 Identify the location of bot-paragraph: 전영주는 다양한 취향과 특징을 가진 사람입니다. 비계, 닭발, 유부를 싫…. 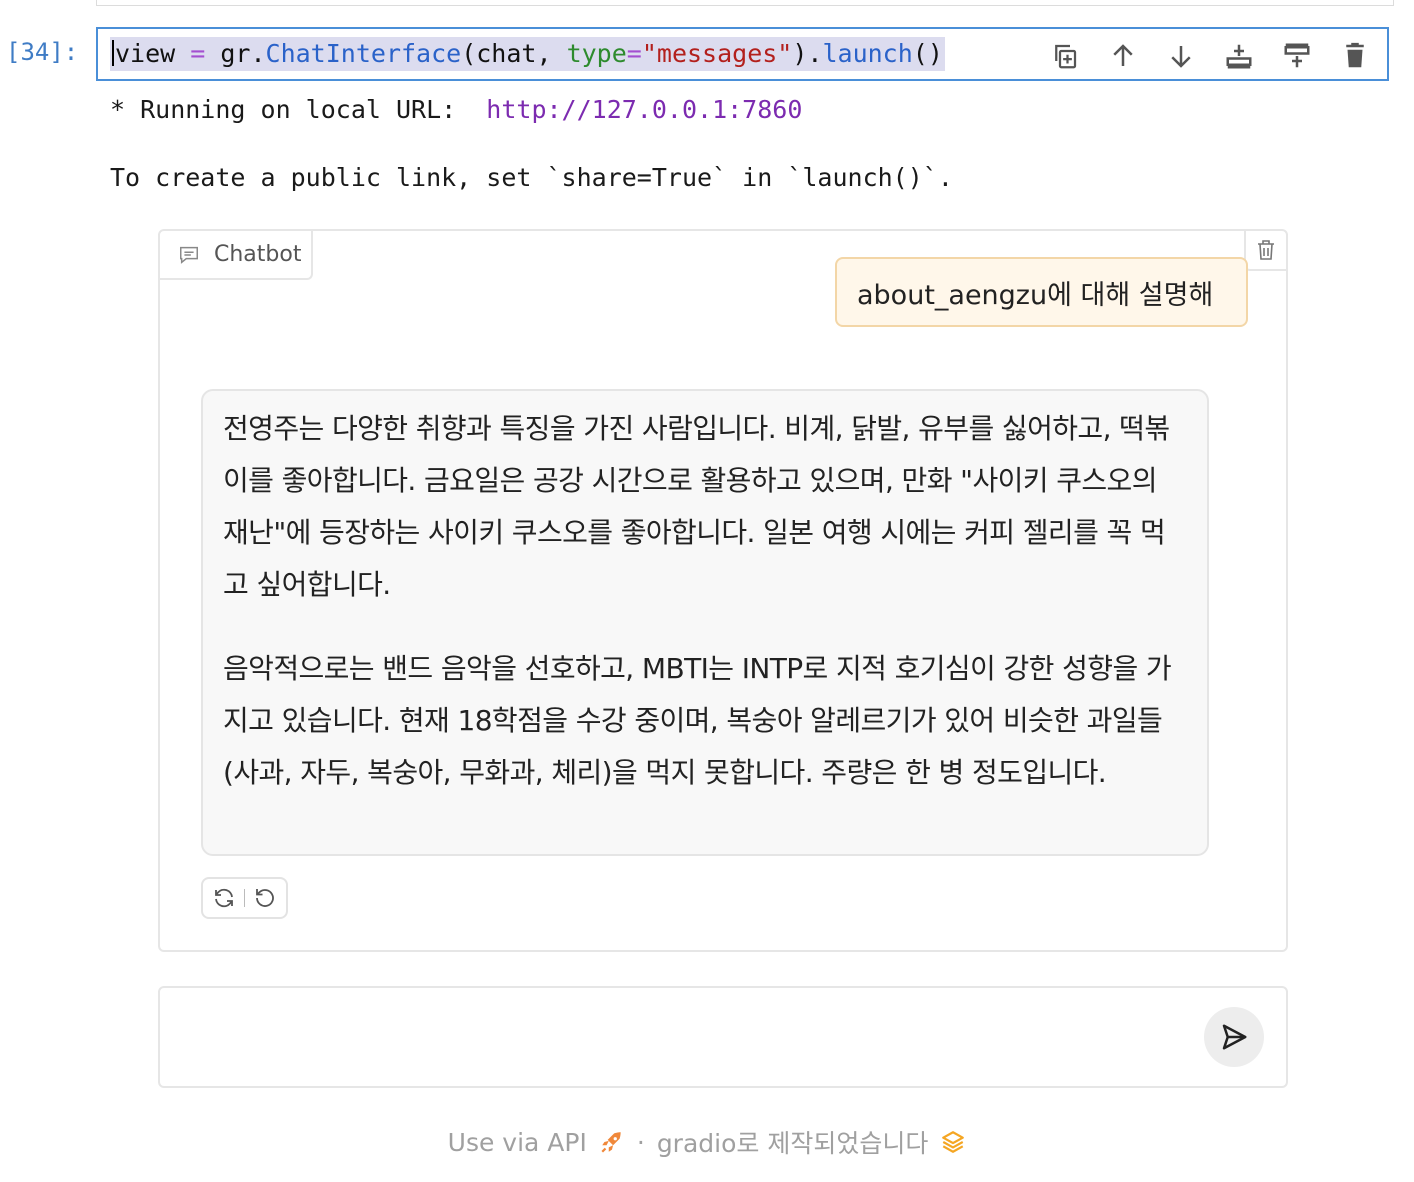
(696, 506).